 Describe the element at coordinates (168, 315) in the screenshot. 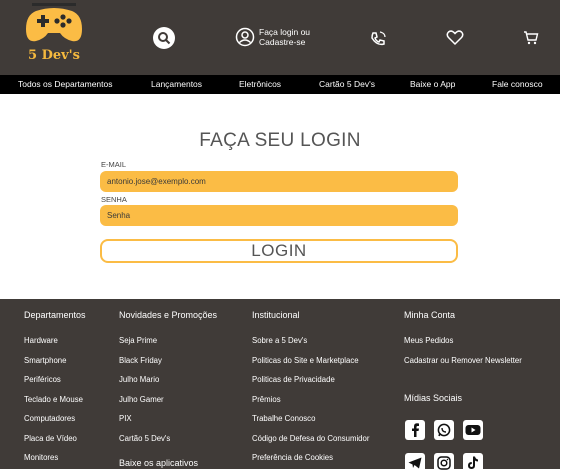

I see `footer-novidades-title: Novidades e Promoções` at that location.